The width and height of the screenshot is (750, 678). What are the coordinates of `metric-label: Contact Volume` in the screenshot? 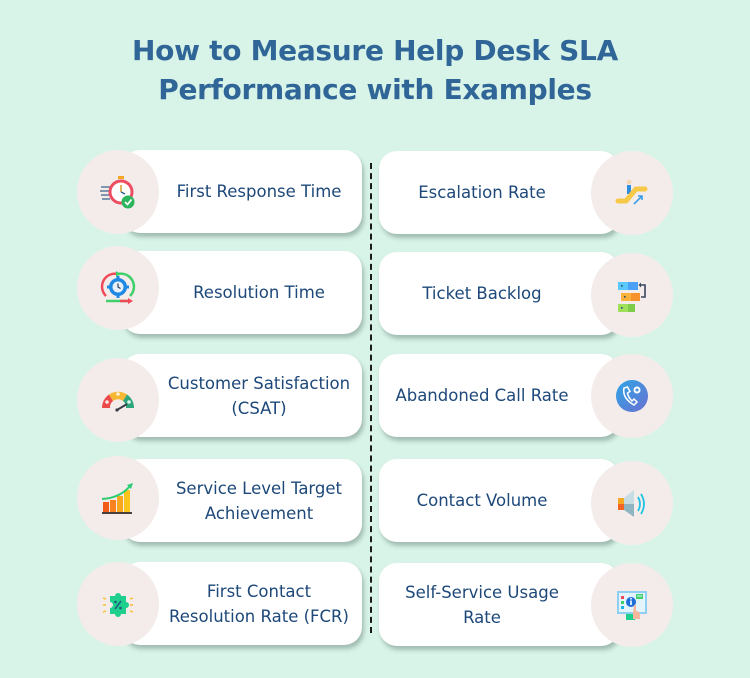 It's located at (482, 500).